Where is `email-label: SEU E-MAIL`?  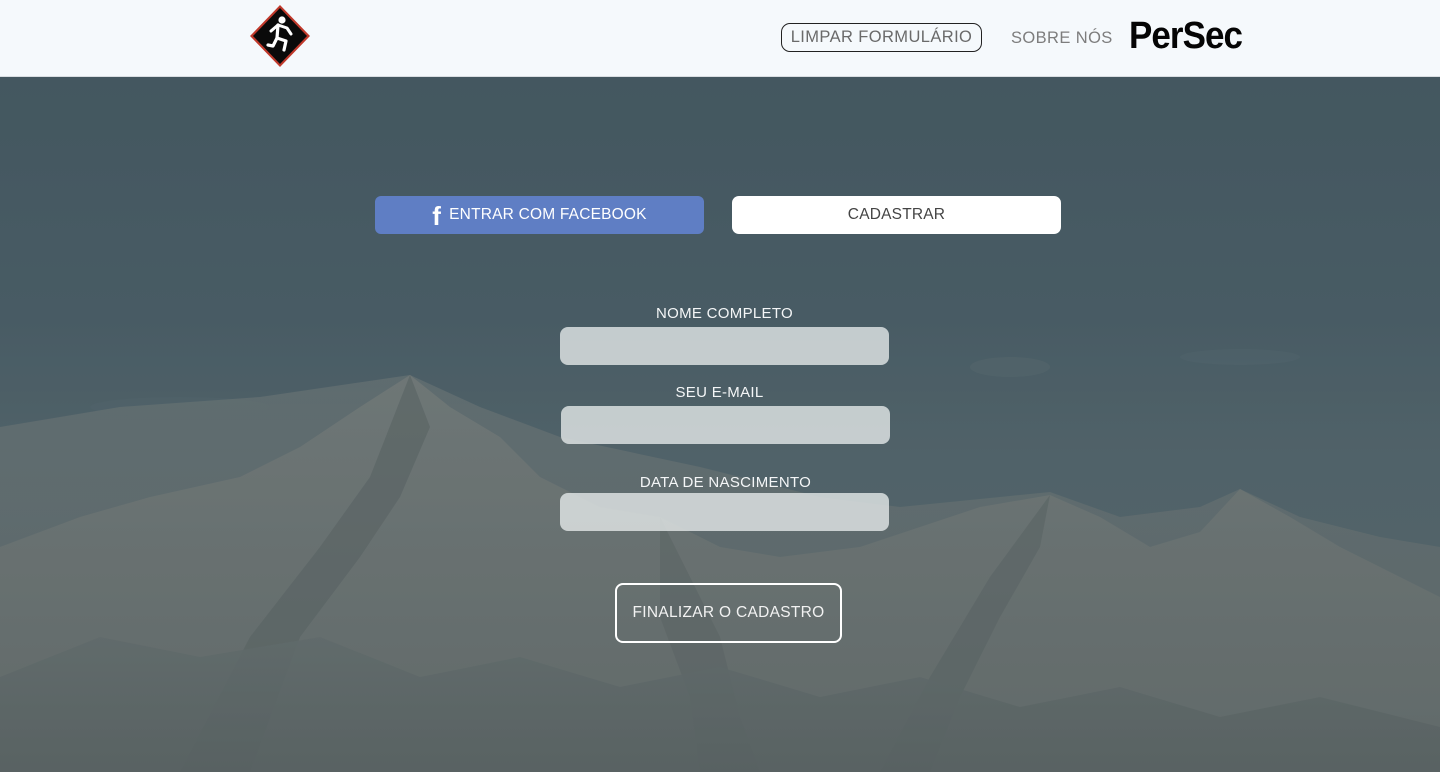 email-label: SEU E-MAIL is located at coordinates (719, 392).